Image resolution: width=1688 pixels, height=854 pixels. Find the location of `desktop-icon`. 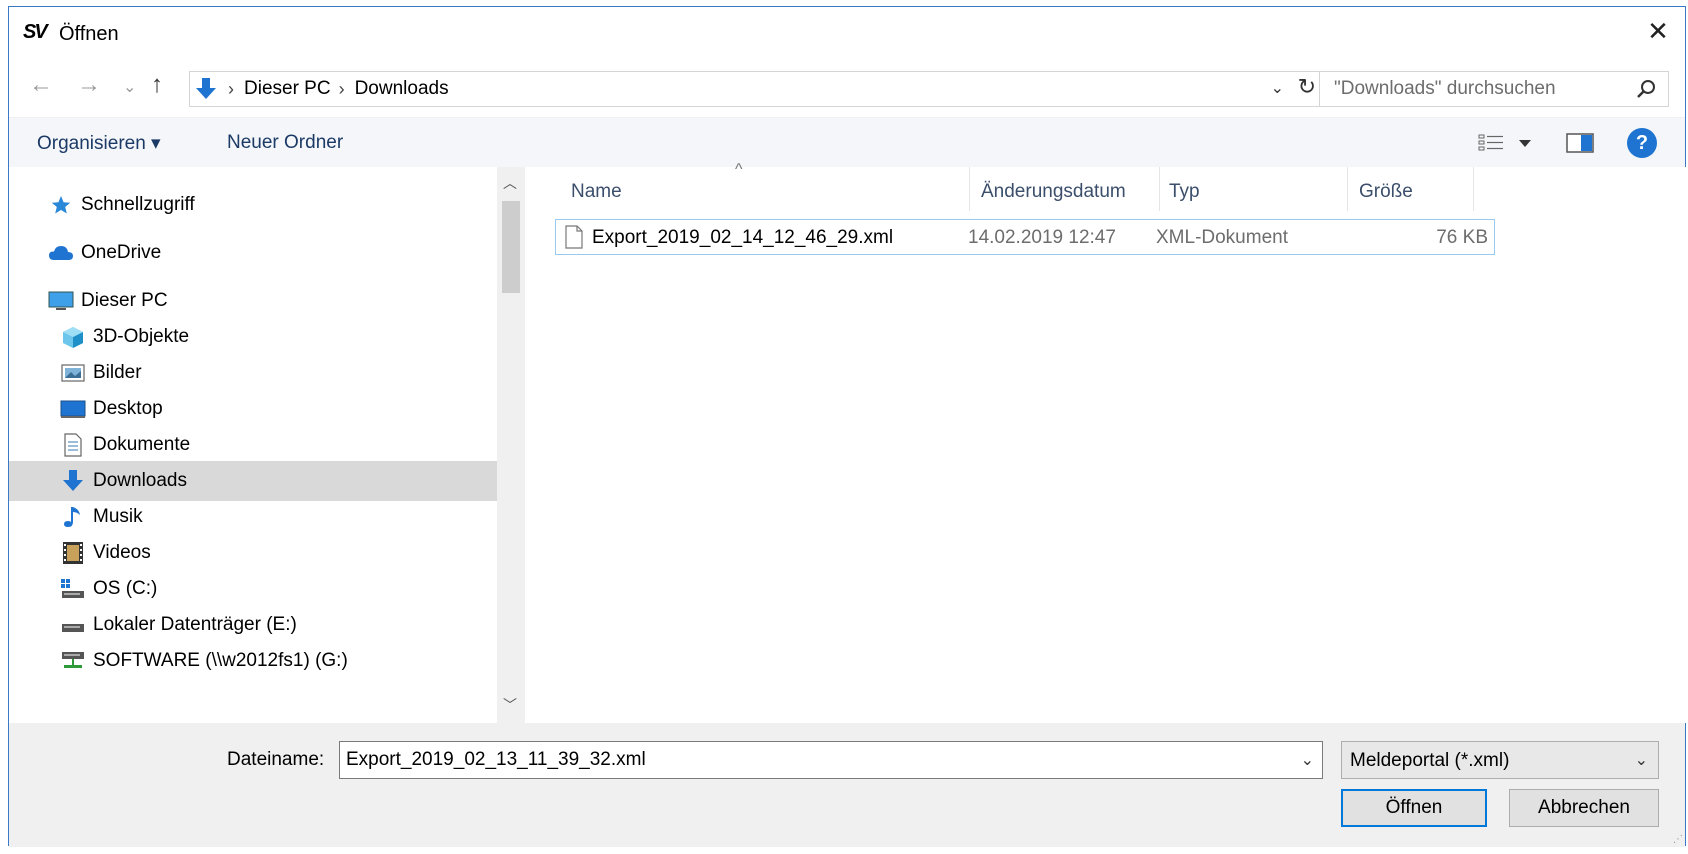

desktop-icon is located at coordinates (73, 409).